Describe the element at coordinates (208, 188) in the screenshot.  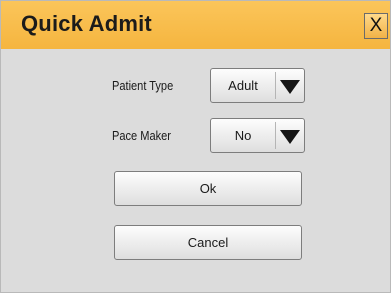
I see `ok-button: Ok` at that location.